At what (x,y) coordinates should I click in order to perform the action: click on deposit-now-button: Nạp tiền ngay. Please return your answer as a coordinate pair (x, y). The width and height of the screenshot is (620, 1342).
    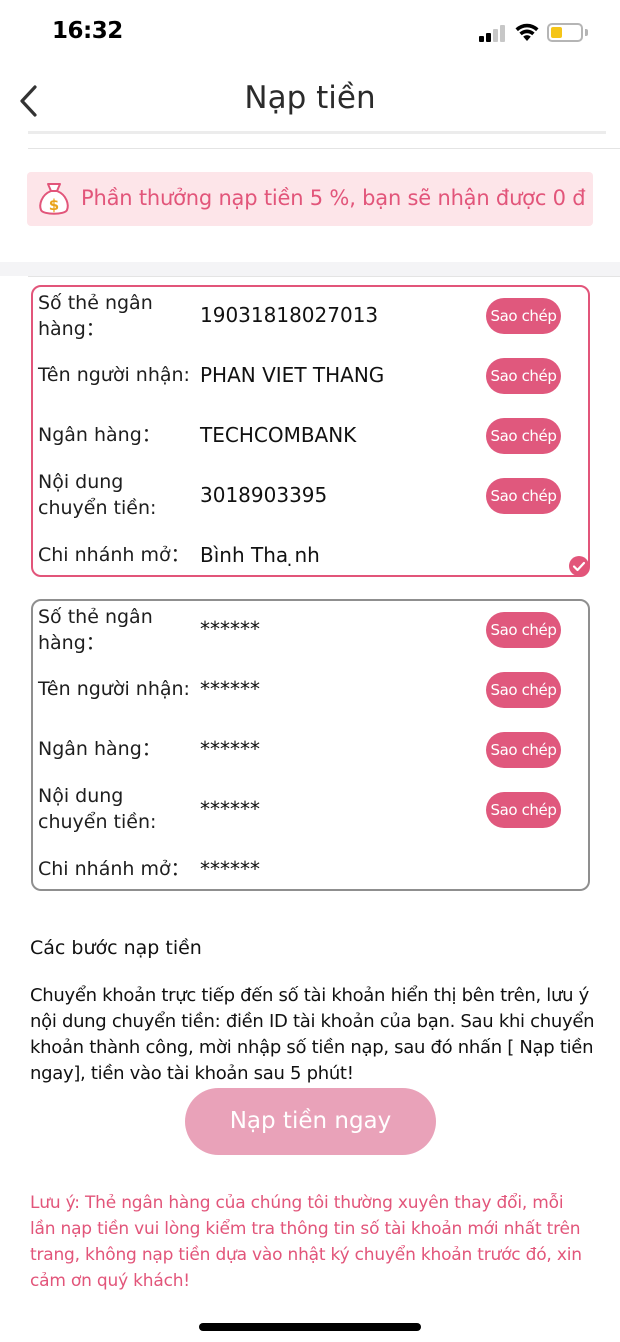
    Looking at the image, I should click on (310, 1121).